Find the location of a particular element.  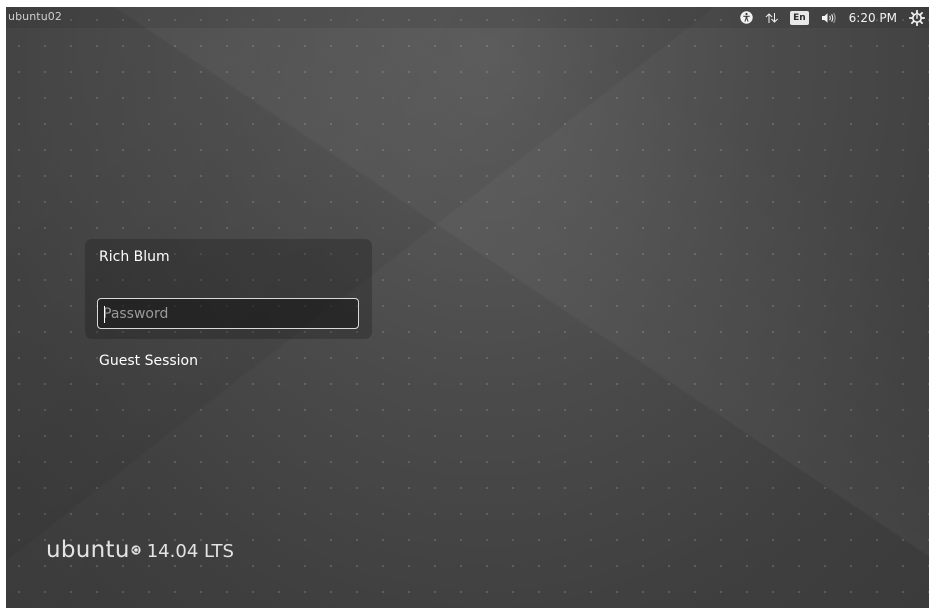

guest-session-item: Guest Session is located at coordinates (148, 361).